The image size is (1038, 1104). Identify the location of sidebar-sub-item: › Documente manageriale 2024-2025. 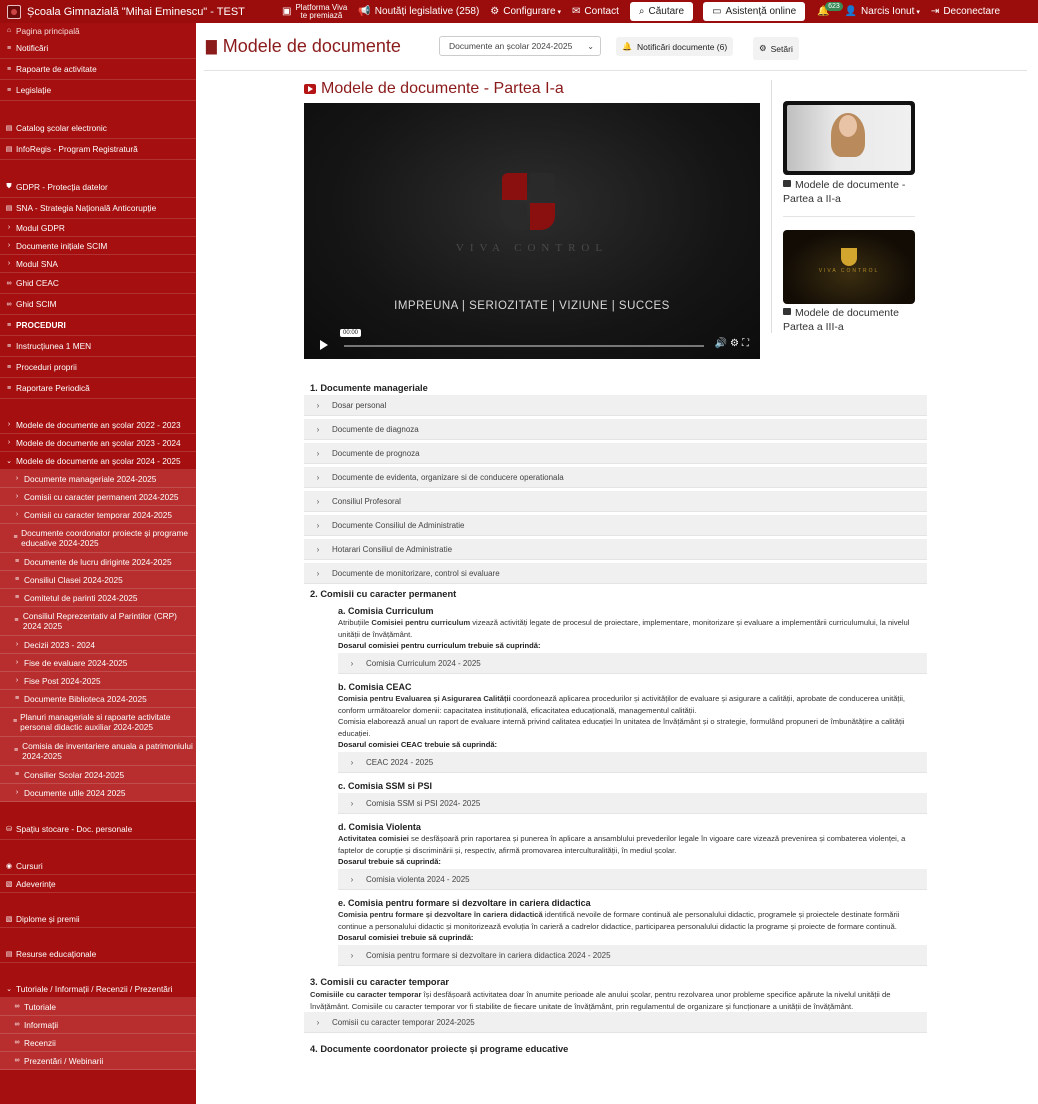
(98, 479).